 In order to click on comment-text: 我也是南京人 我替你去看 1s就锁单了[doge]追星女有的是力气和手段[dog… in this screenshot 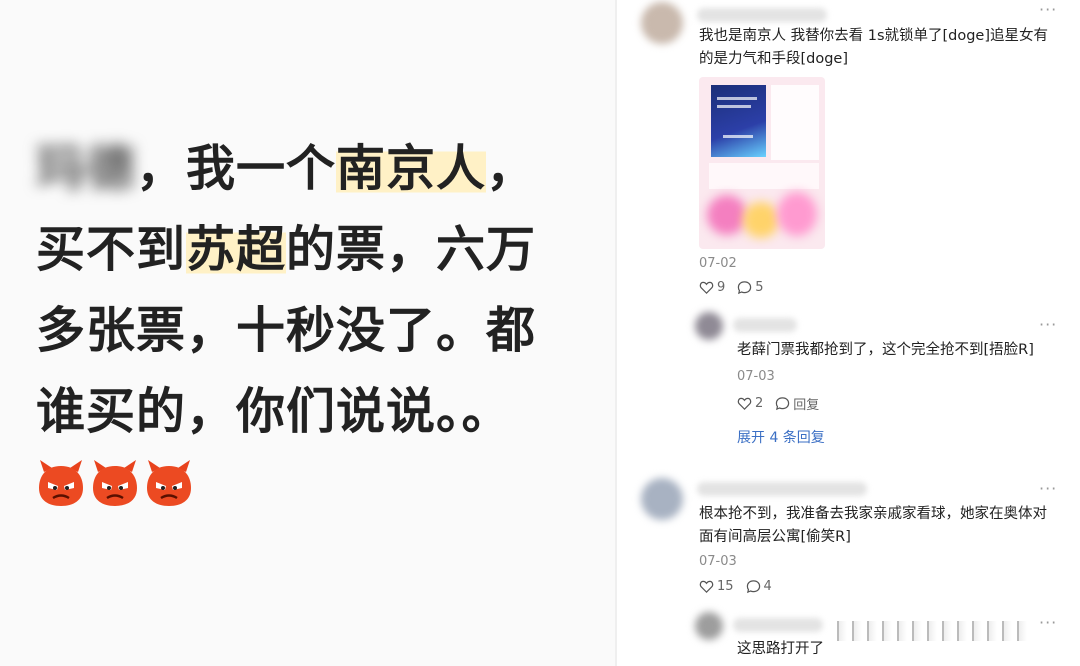, I will do `click(874, 47)`.